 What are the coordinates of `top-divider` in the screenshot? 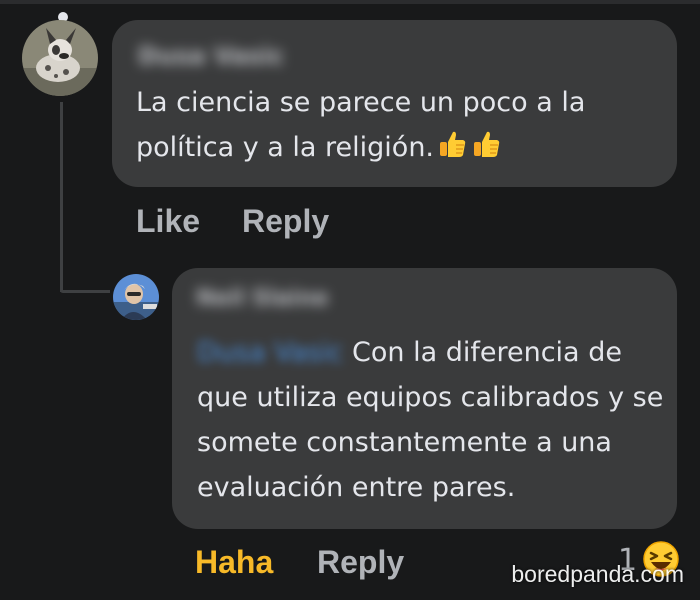 It's located at (350, 2).